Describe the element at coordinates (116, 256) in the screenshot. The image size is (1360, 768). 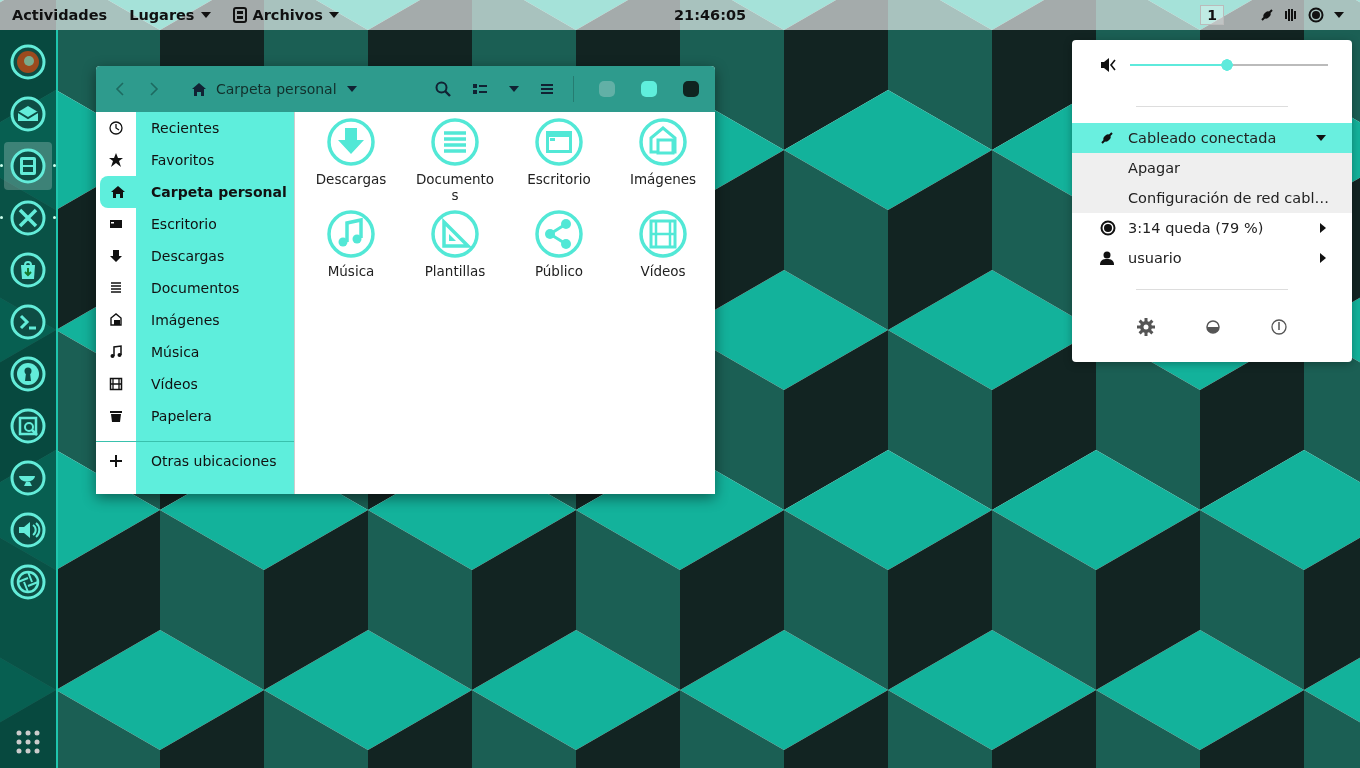
I see `download-icon` at that location.